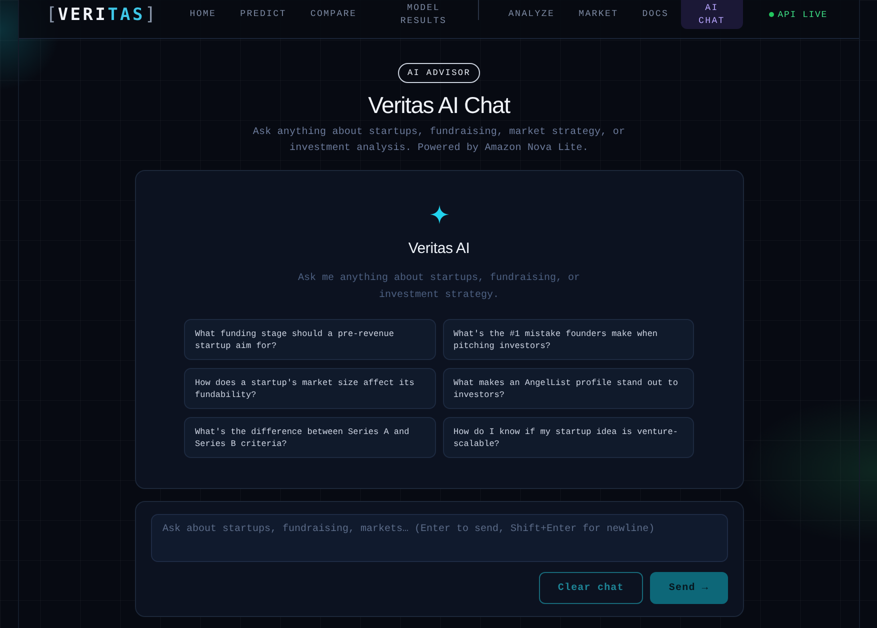 The height and width of the screenshot is (628, 877). I want to click on suggestion-chip: What's the difference between Series A and Series B criteria?, so click(310, 437).